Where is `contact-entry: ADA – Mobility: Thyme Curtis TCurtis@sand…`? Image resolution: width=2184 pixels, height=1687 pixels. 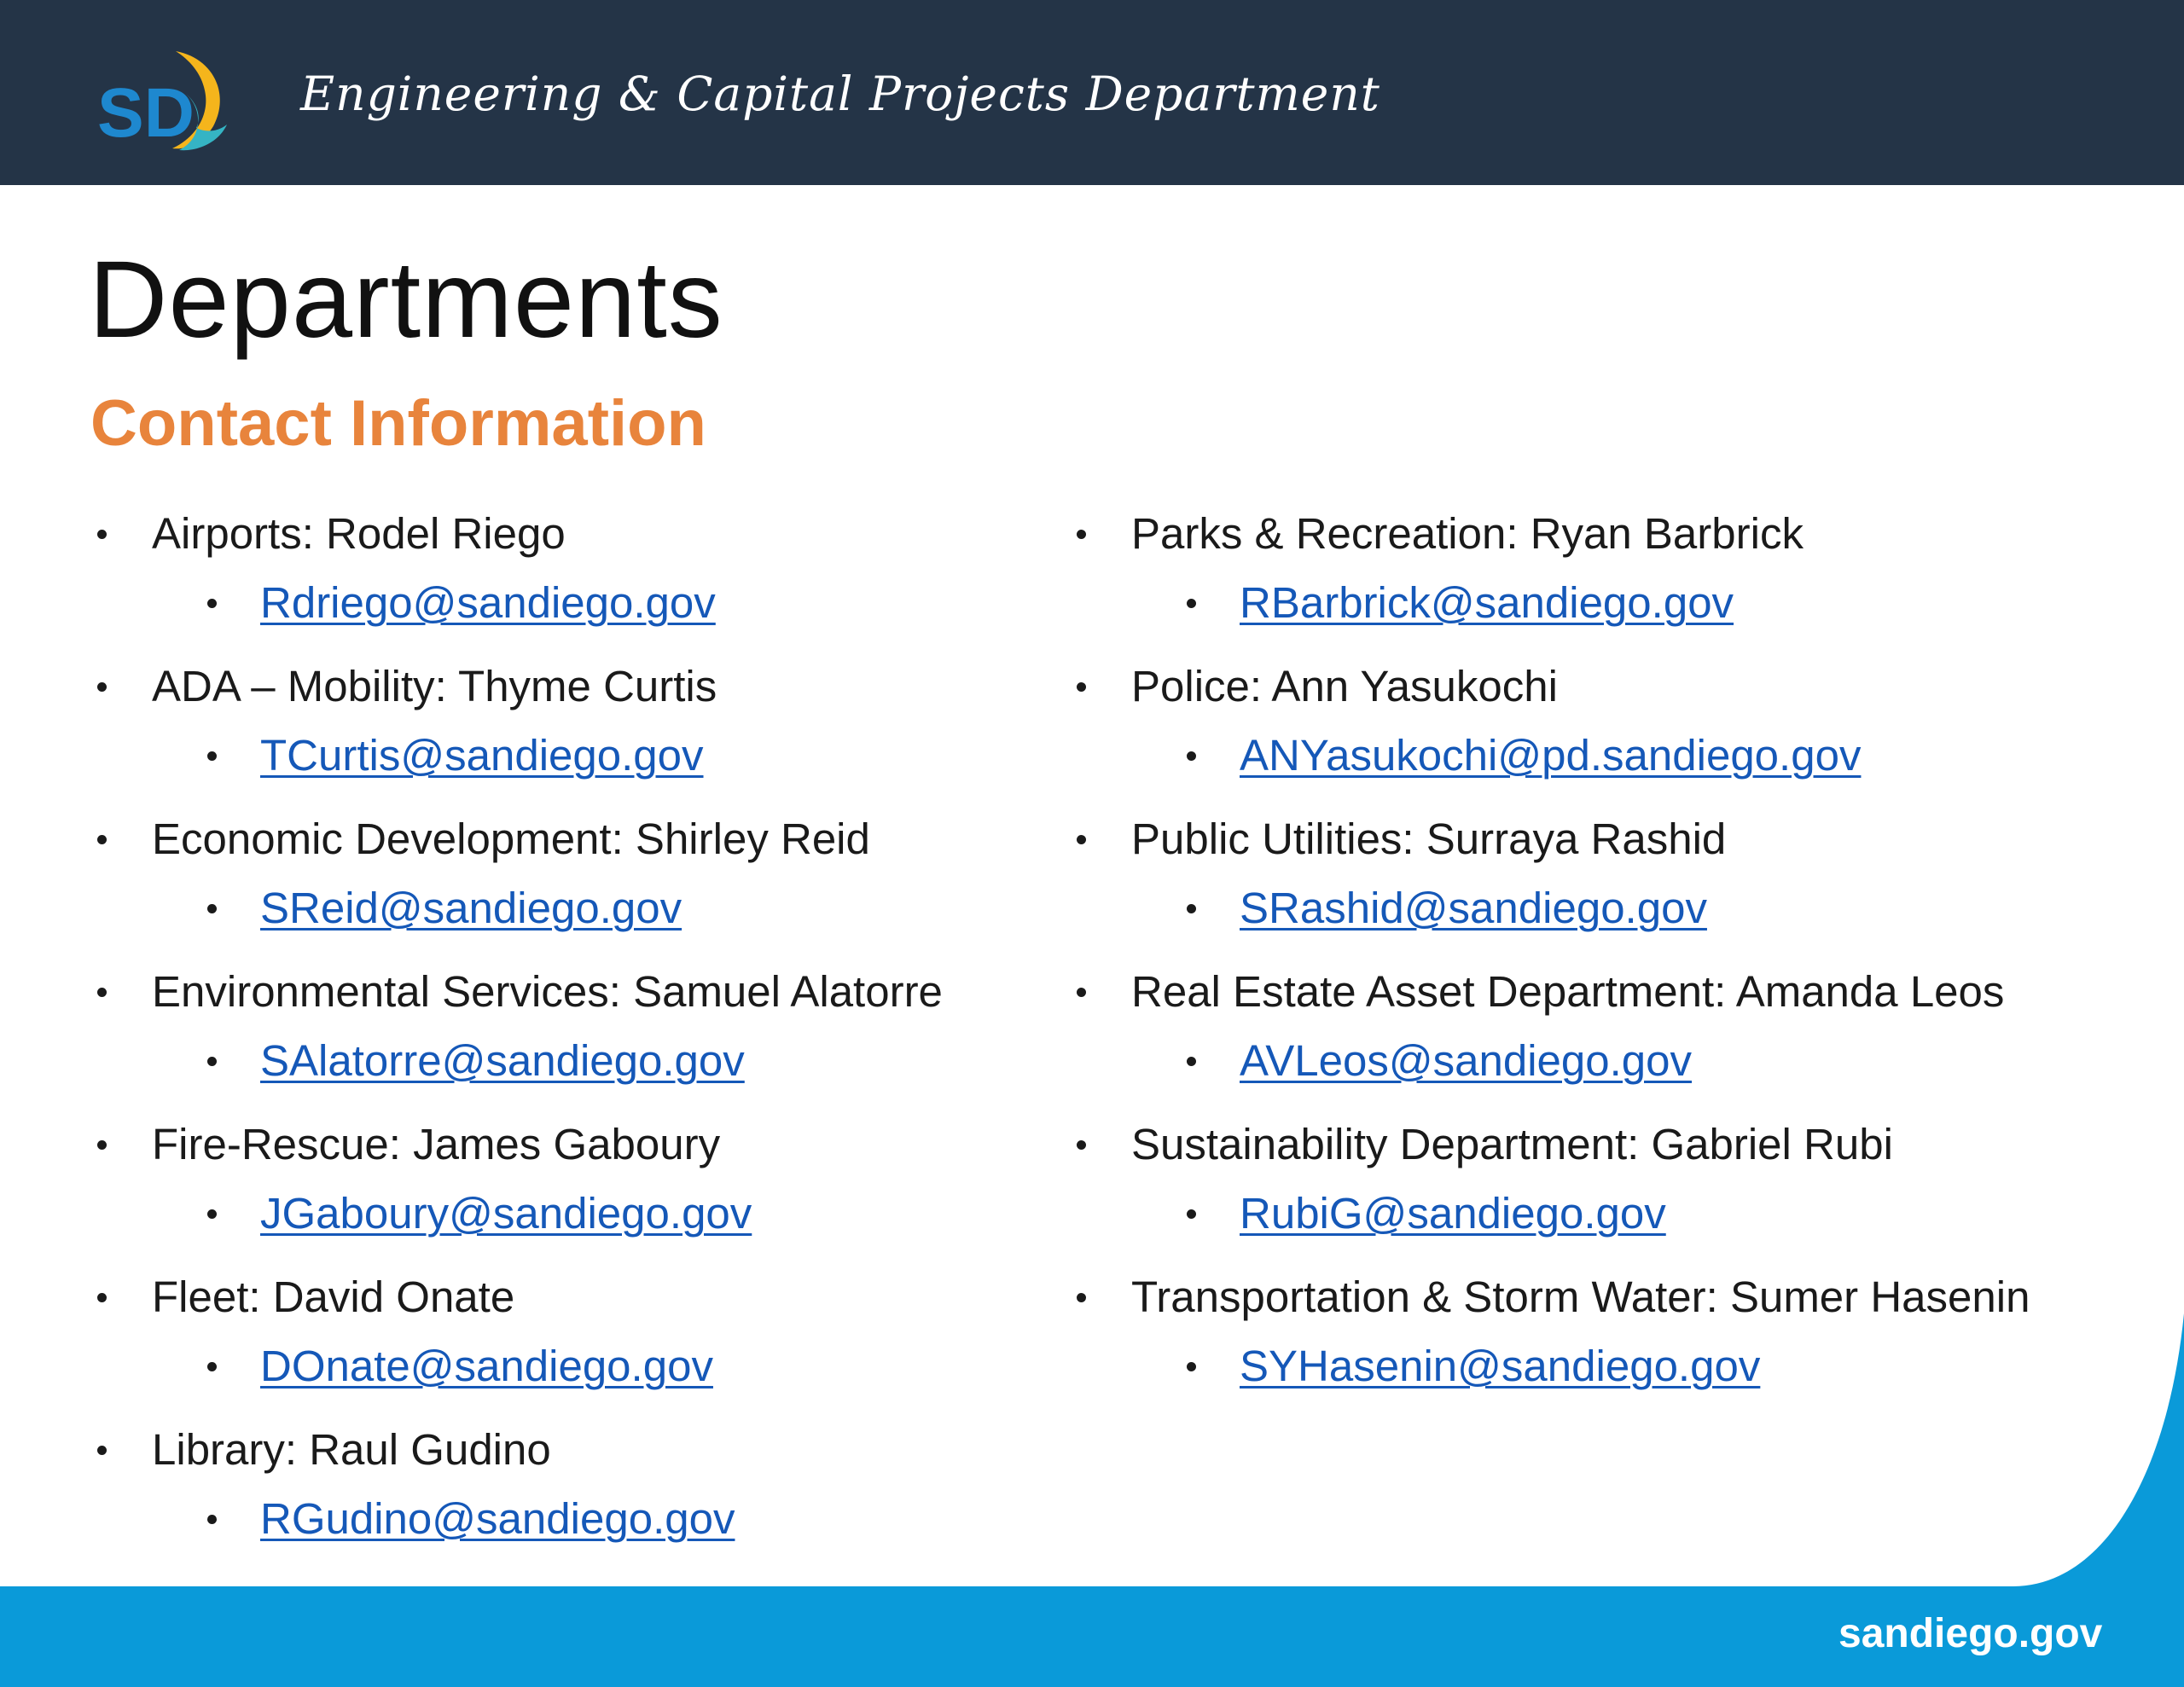 contact-entry: ADA – Mobility: Thyme Curtis TCurtis@sand… is located at coordinates (571, 734).